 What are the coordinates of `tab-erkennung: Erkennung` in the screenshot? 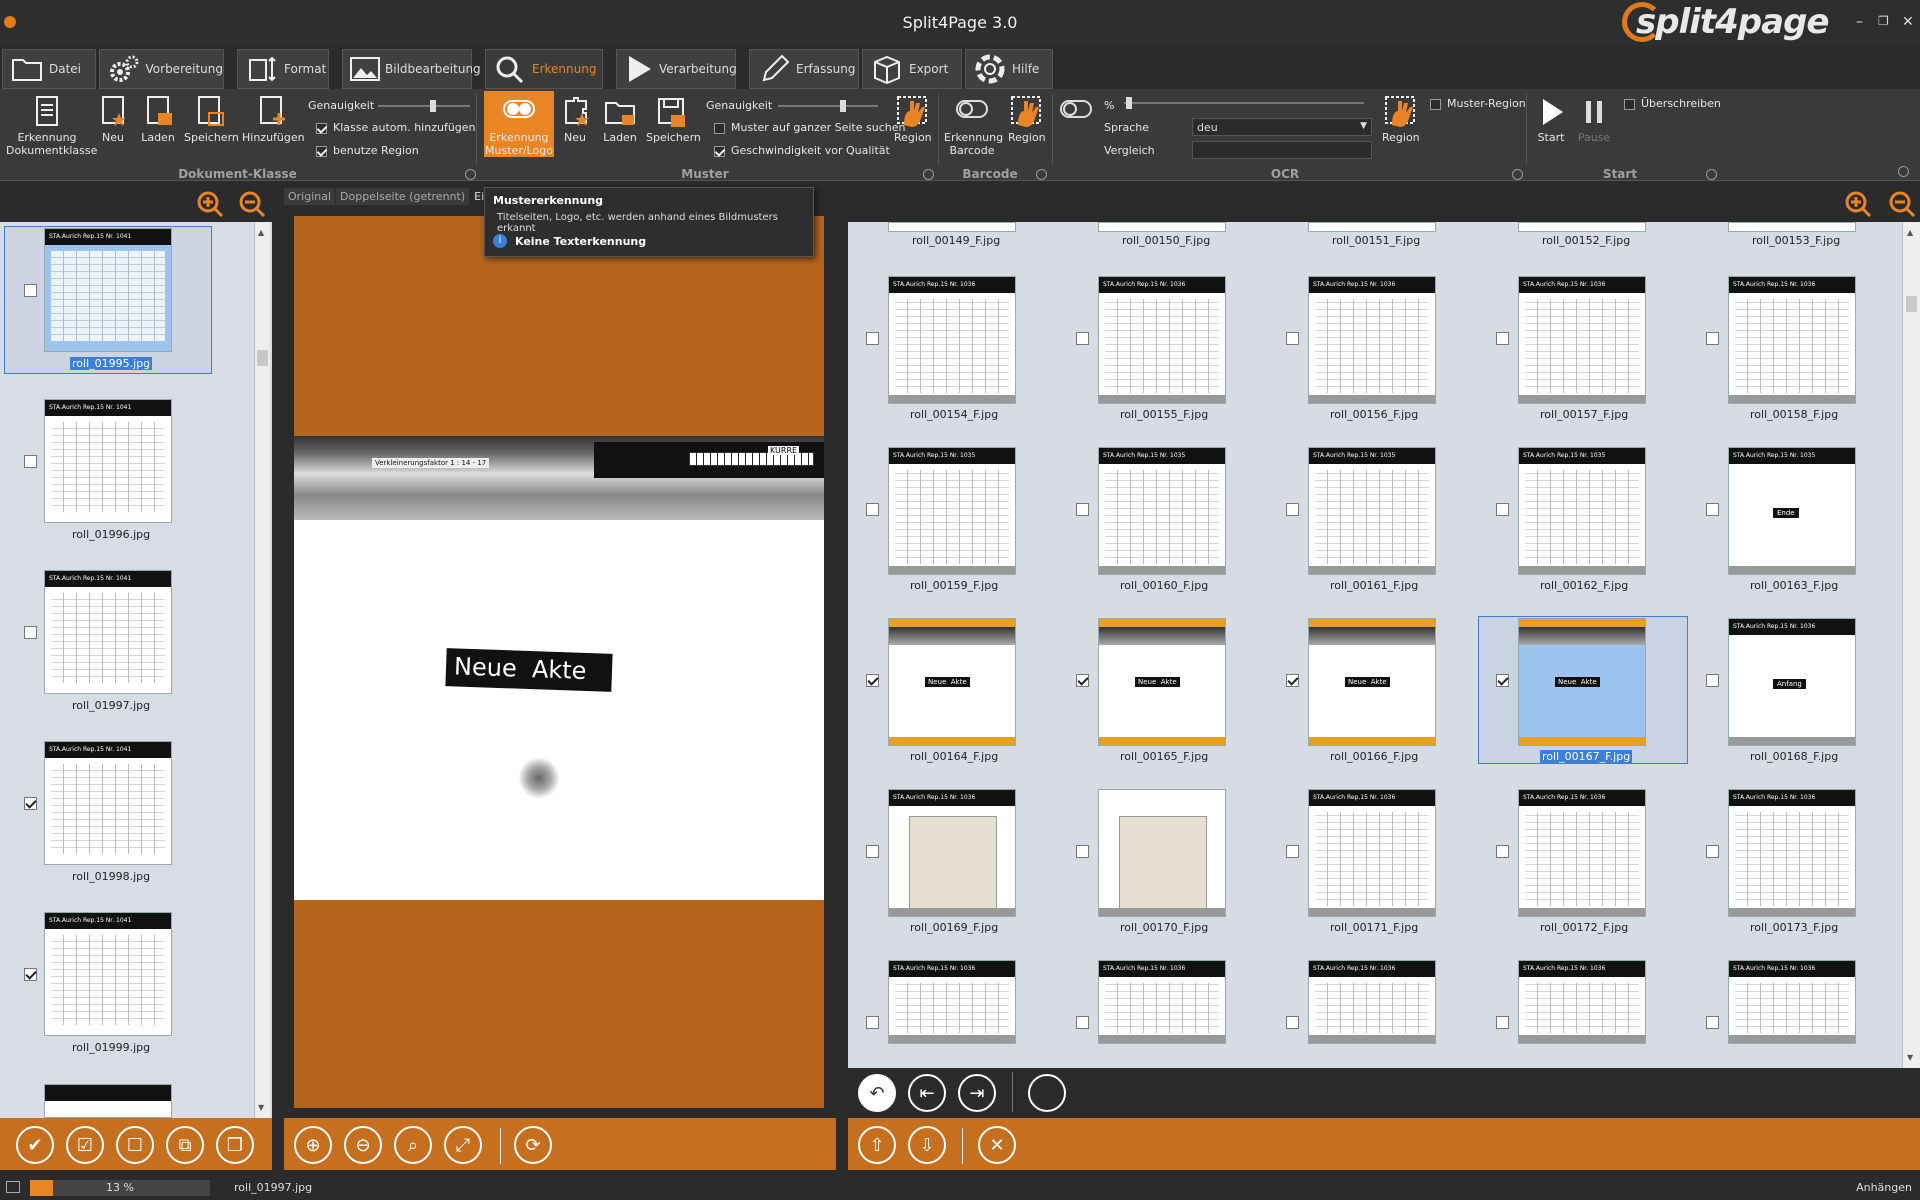 It's located at (544, 69).